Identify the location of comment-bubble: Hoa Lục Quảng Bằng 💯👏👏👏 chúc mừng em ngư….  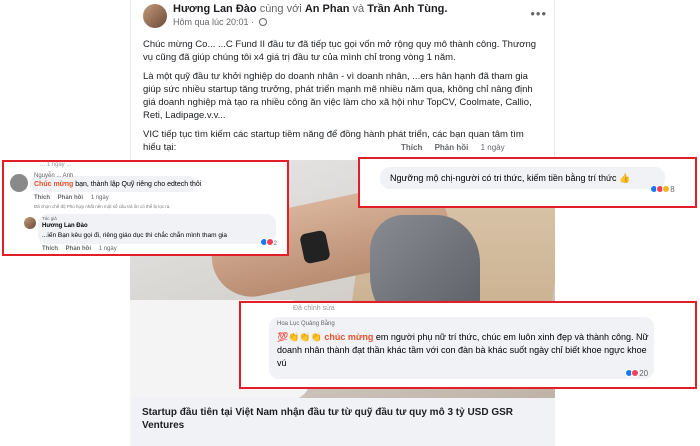
(461, 348).